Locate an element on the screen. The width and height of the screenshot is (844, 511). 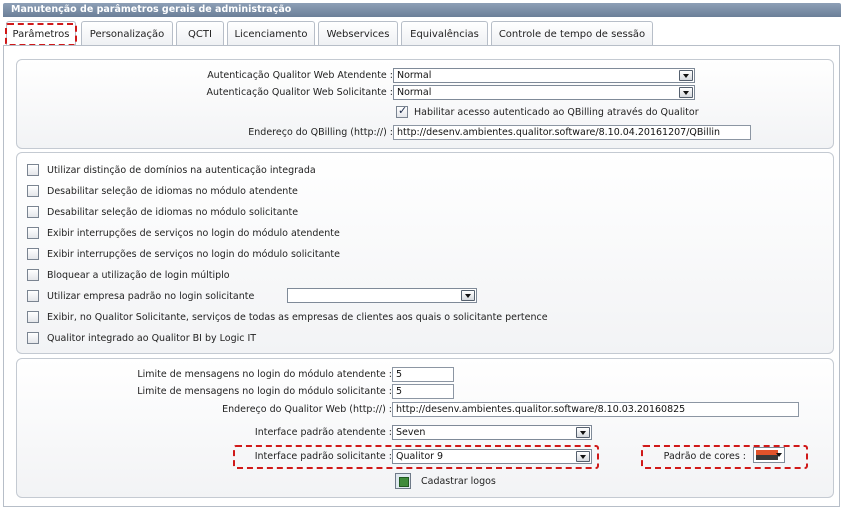
auth-solicitante-select: Normal is located at coordinates (544, 92).